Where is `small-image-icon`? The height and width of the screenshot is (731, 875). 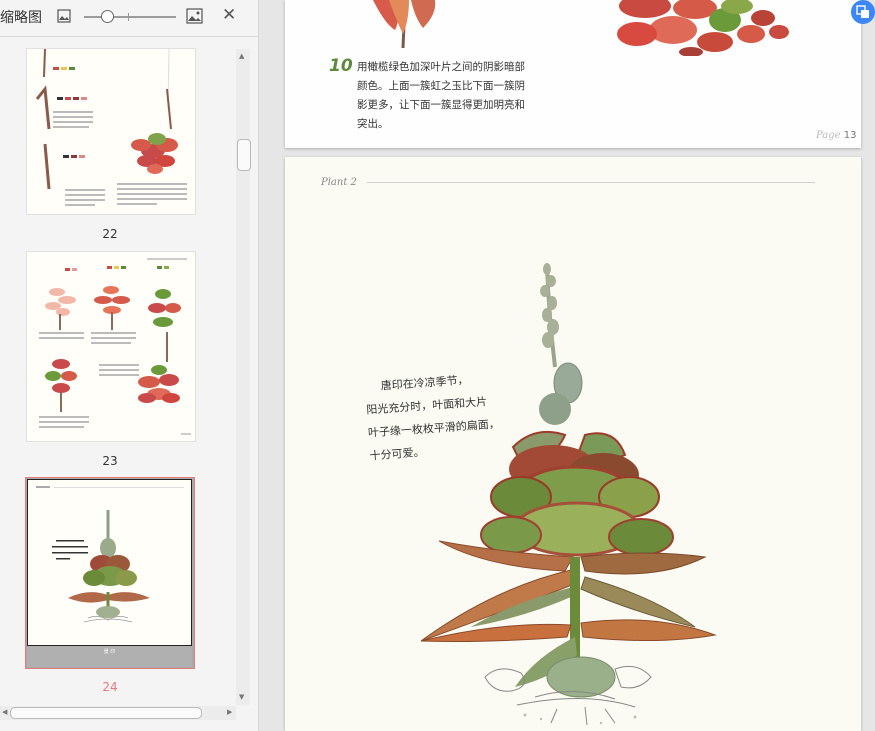
small-image-icon is located at coordinates (64, 17).